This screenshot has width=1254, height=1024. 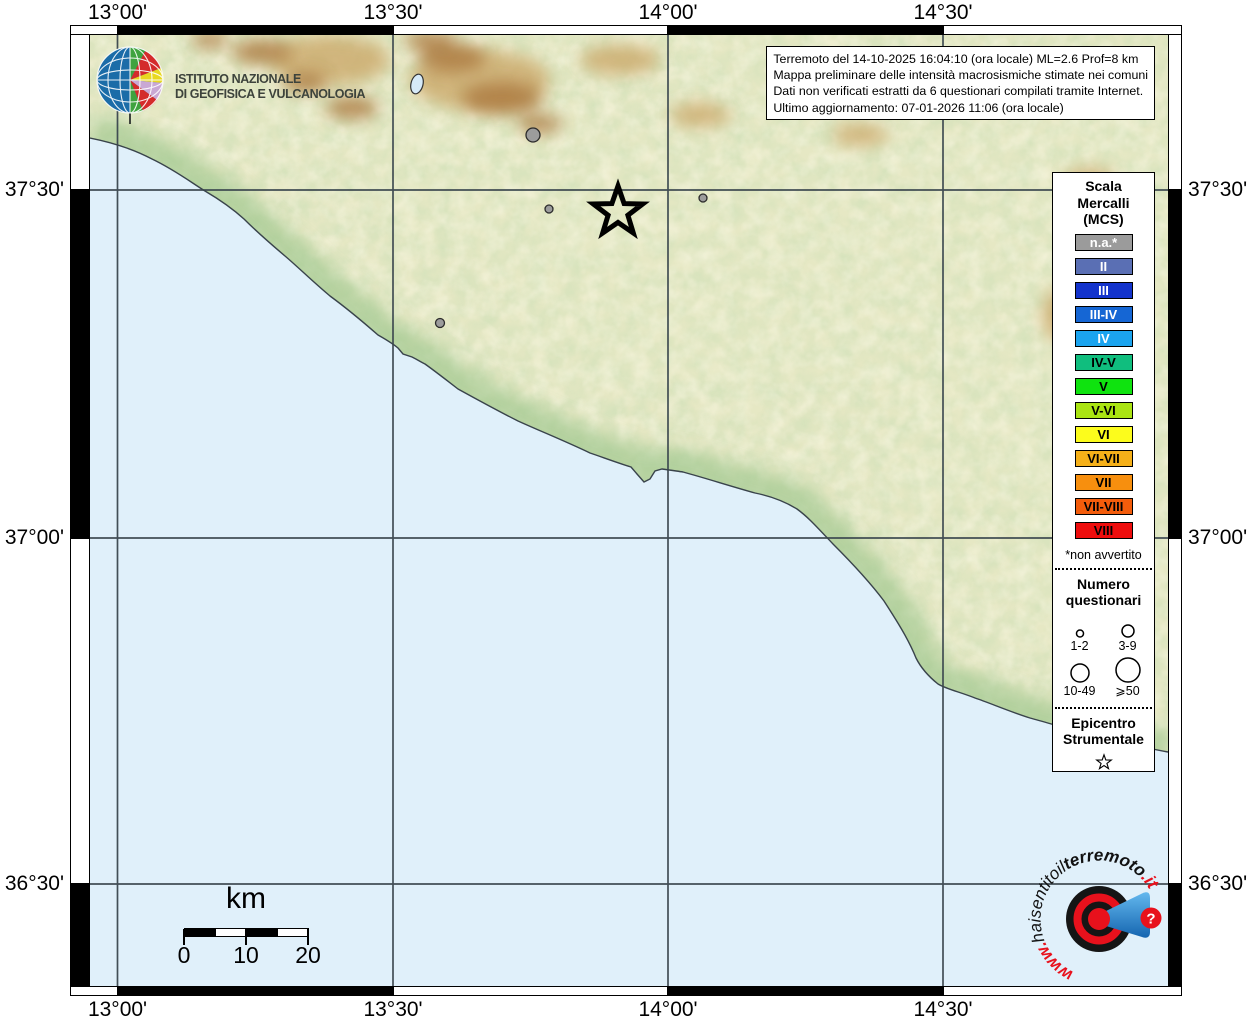 I want to click on questionnaire-size-label: ⩾50, so click(x=1127, y=690).